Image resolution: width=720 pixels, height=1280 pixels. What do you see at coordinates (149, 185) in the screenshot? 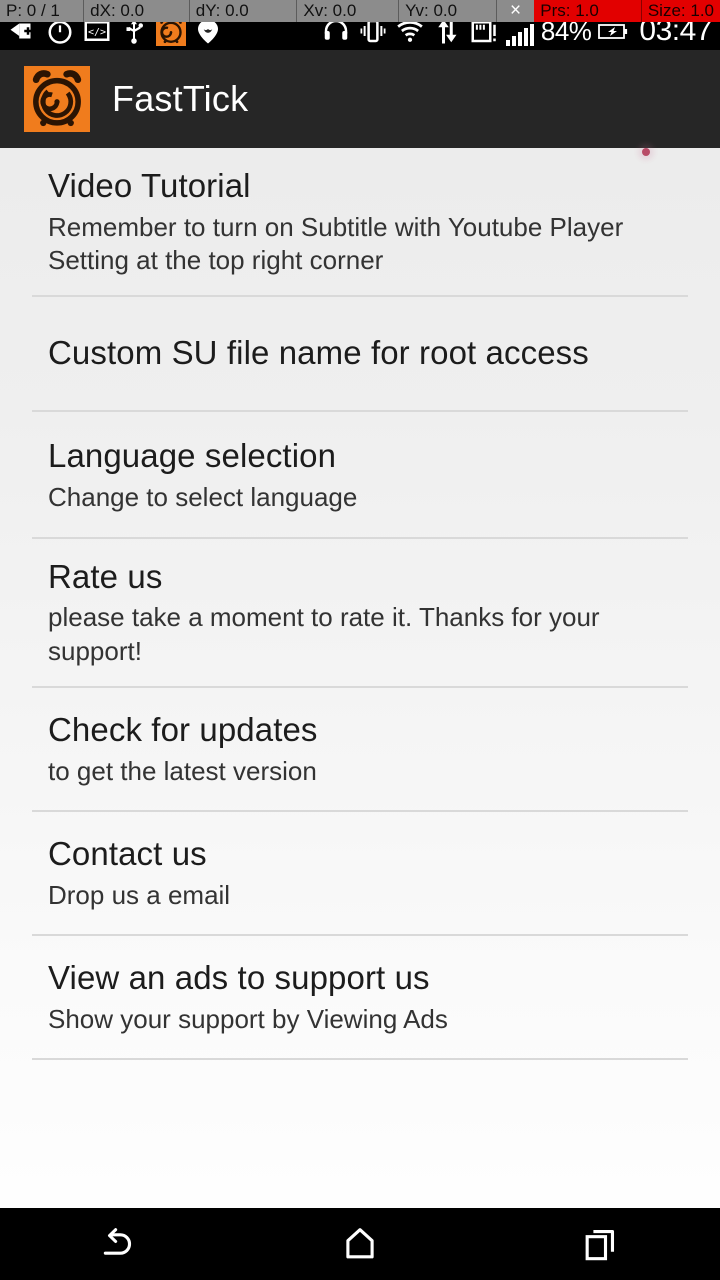
I see `list-item-title: Video Tutorial` at bounding box center [149, 185].